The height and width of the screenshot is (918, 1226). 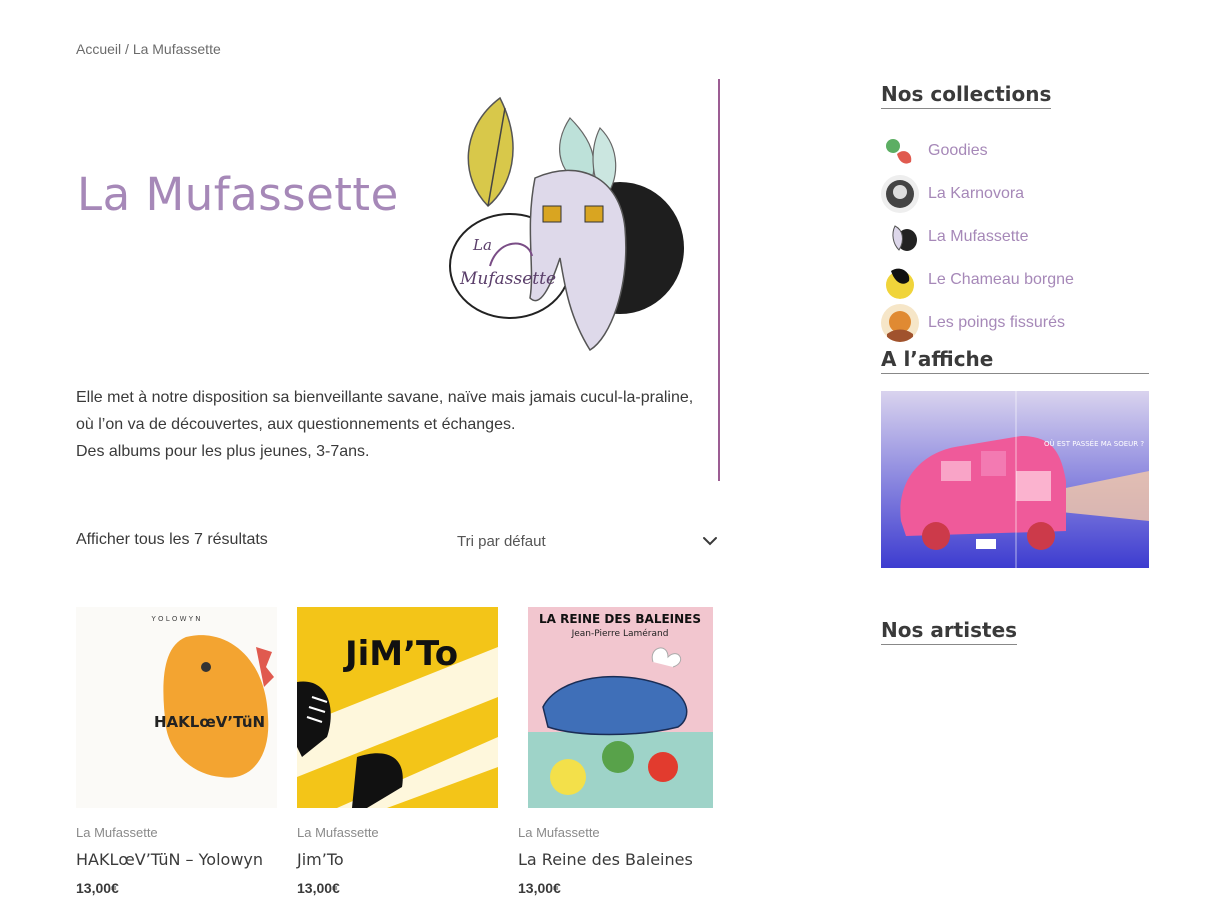 I want to click on collection-item-le-chameau-borgne: Le Chameau borgne, so click(x=1015, y=279).